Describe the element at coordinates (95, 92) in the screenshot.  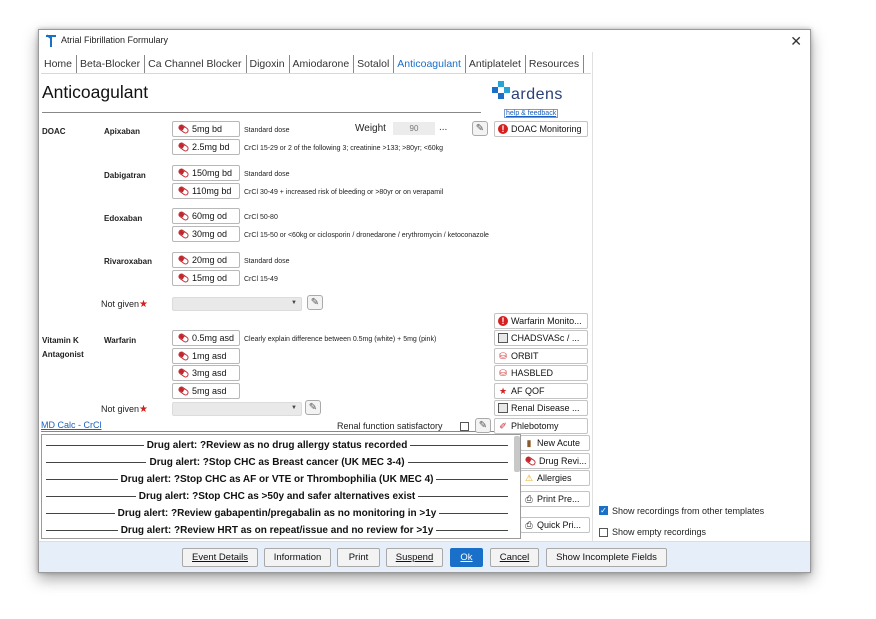
I see `page-title: Anticoagulant` at that location.